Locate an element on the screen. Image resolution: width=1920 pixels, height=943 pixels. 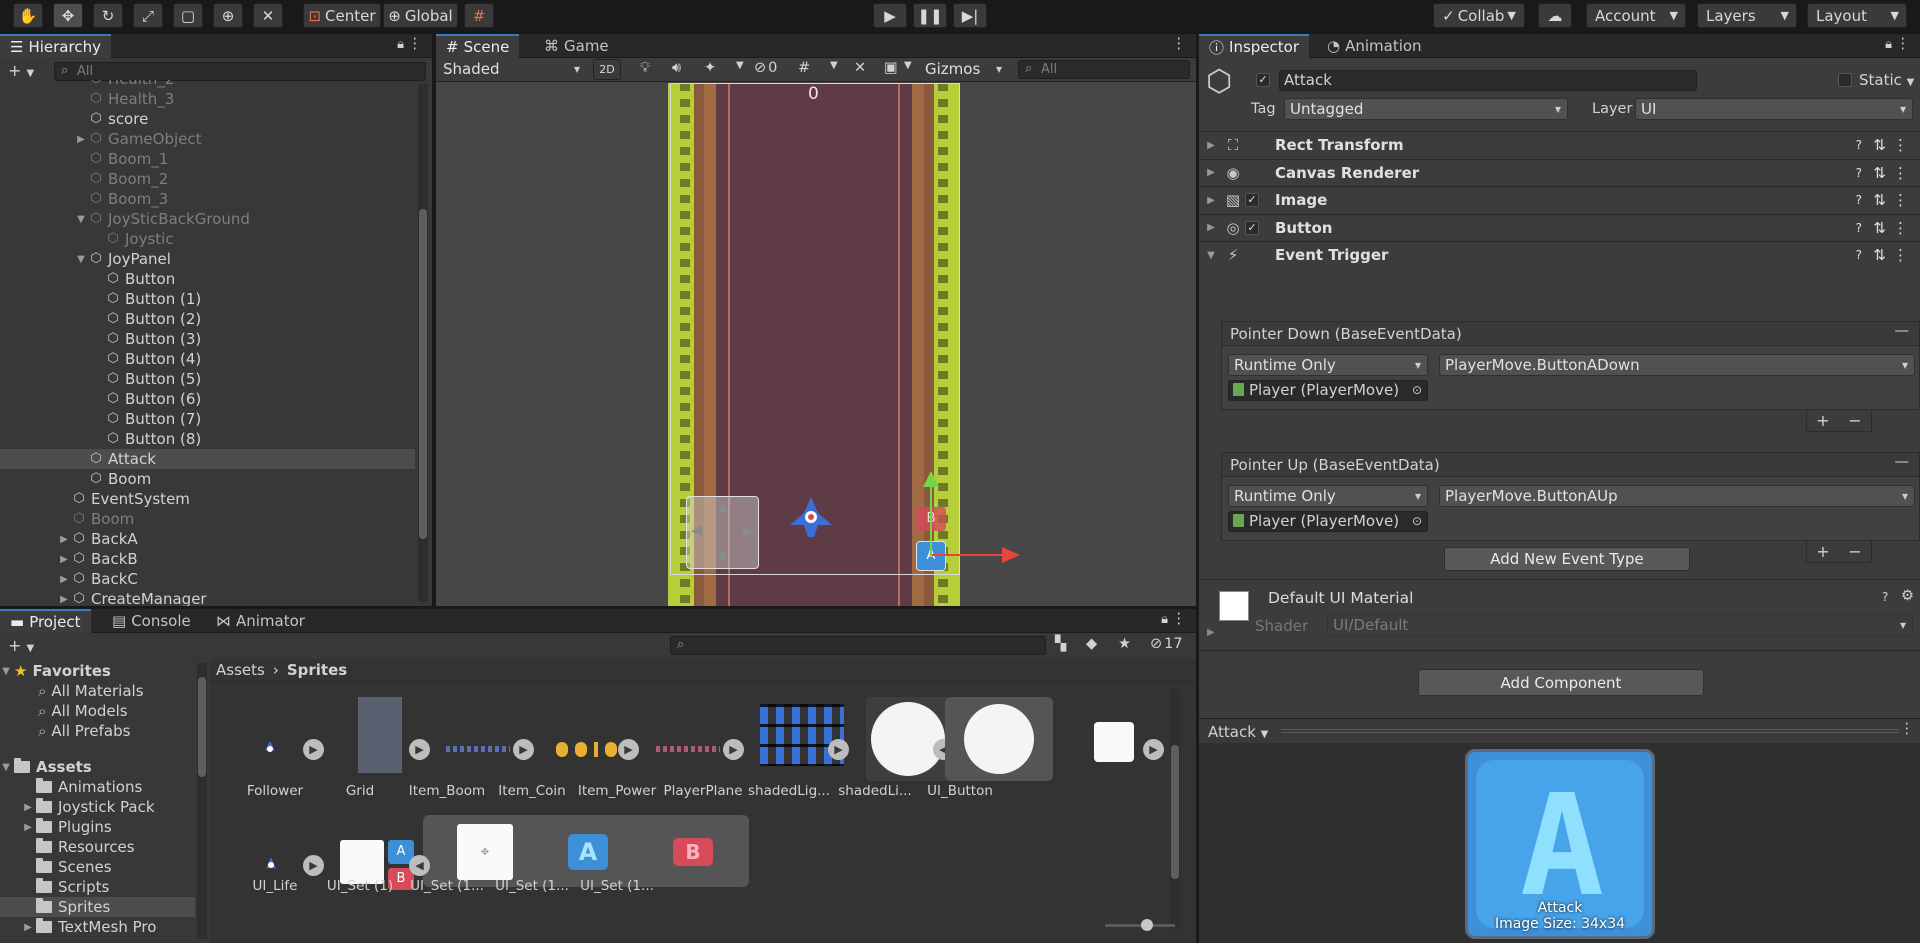
hierarchy-item: ⬡ Button (5) is located at coordinates (207, 379).